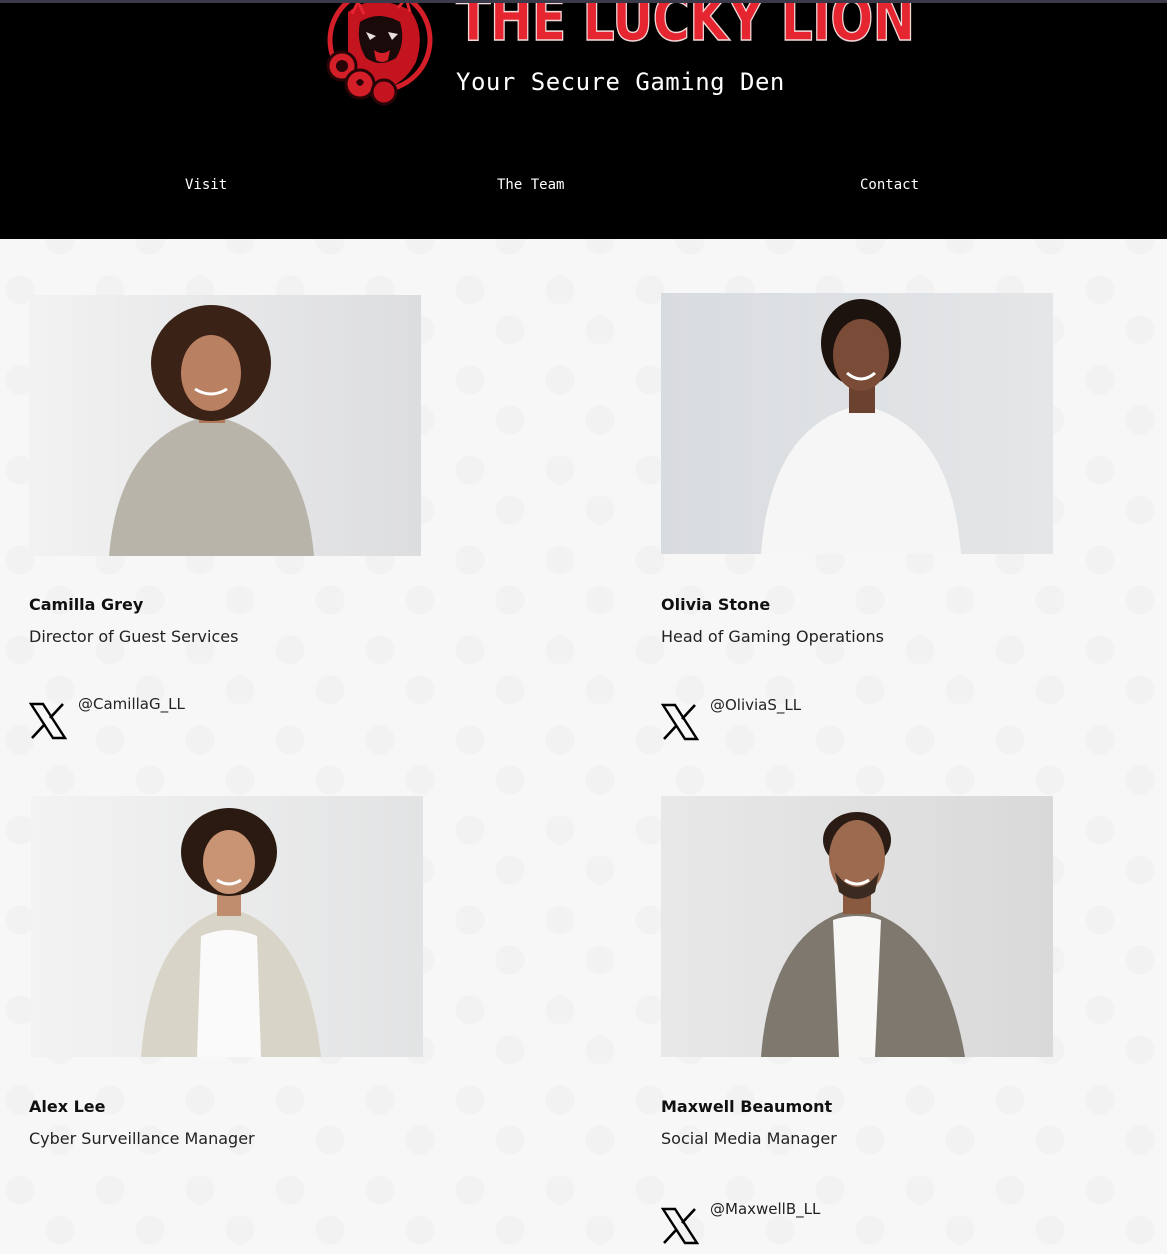  What do you see at coordinates (685, 27) in the screenshot?
I see `brand-name: THE LUCKY LION` at bounding box center [685, 27].